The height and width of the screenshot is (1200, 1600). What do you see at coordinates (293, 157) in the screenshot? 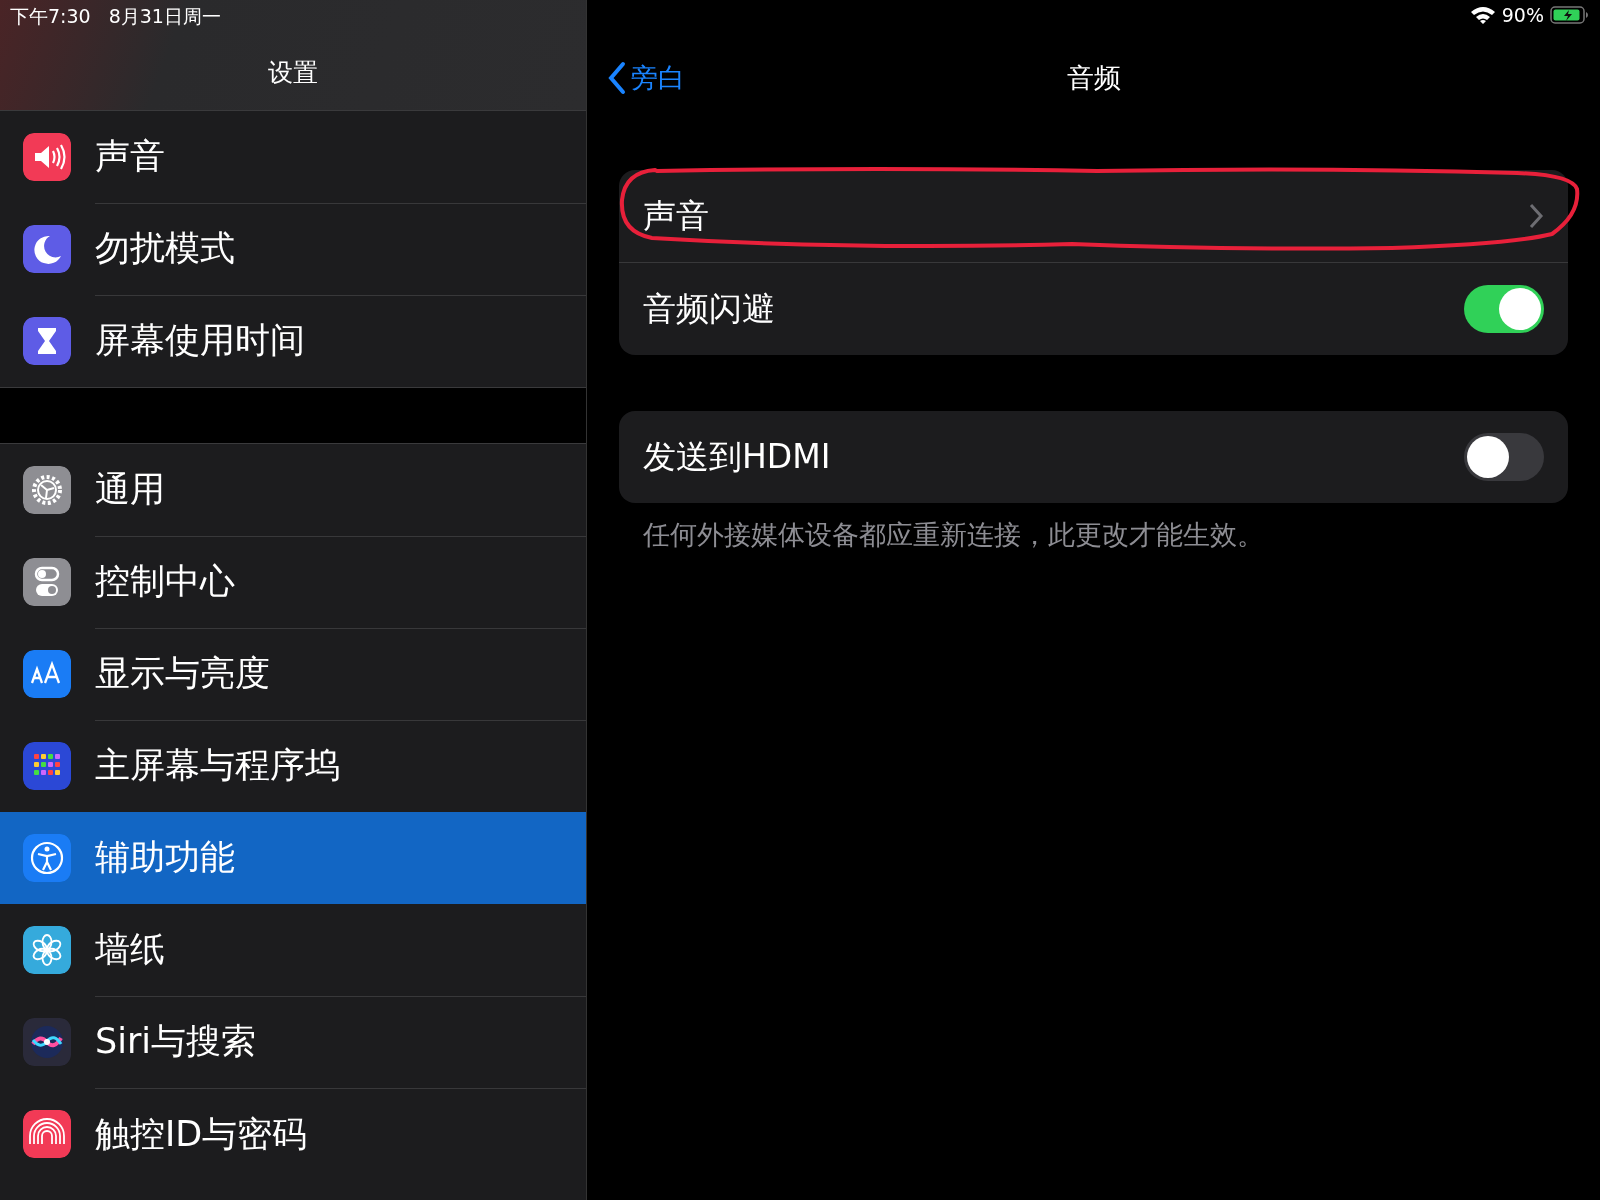
I see `settings-item: 声音` at bounding box center [293, 157].